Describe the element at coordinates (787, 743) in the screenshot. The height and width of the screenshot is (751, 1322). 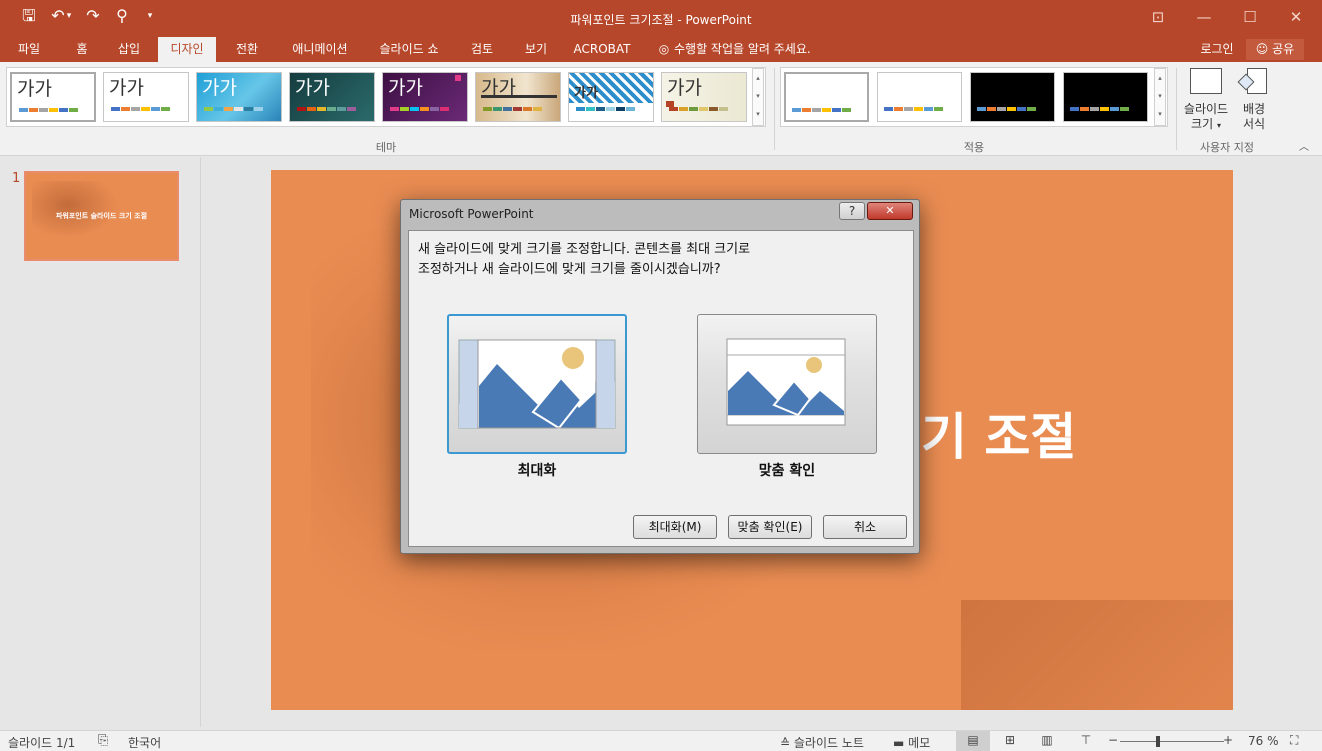
I see `notes-icon: ≙` at that location.